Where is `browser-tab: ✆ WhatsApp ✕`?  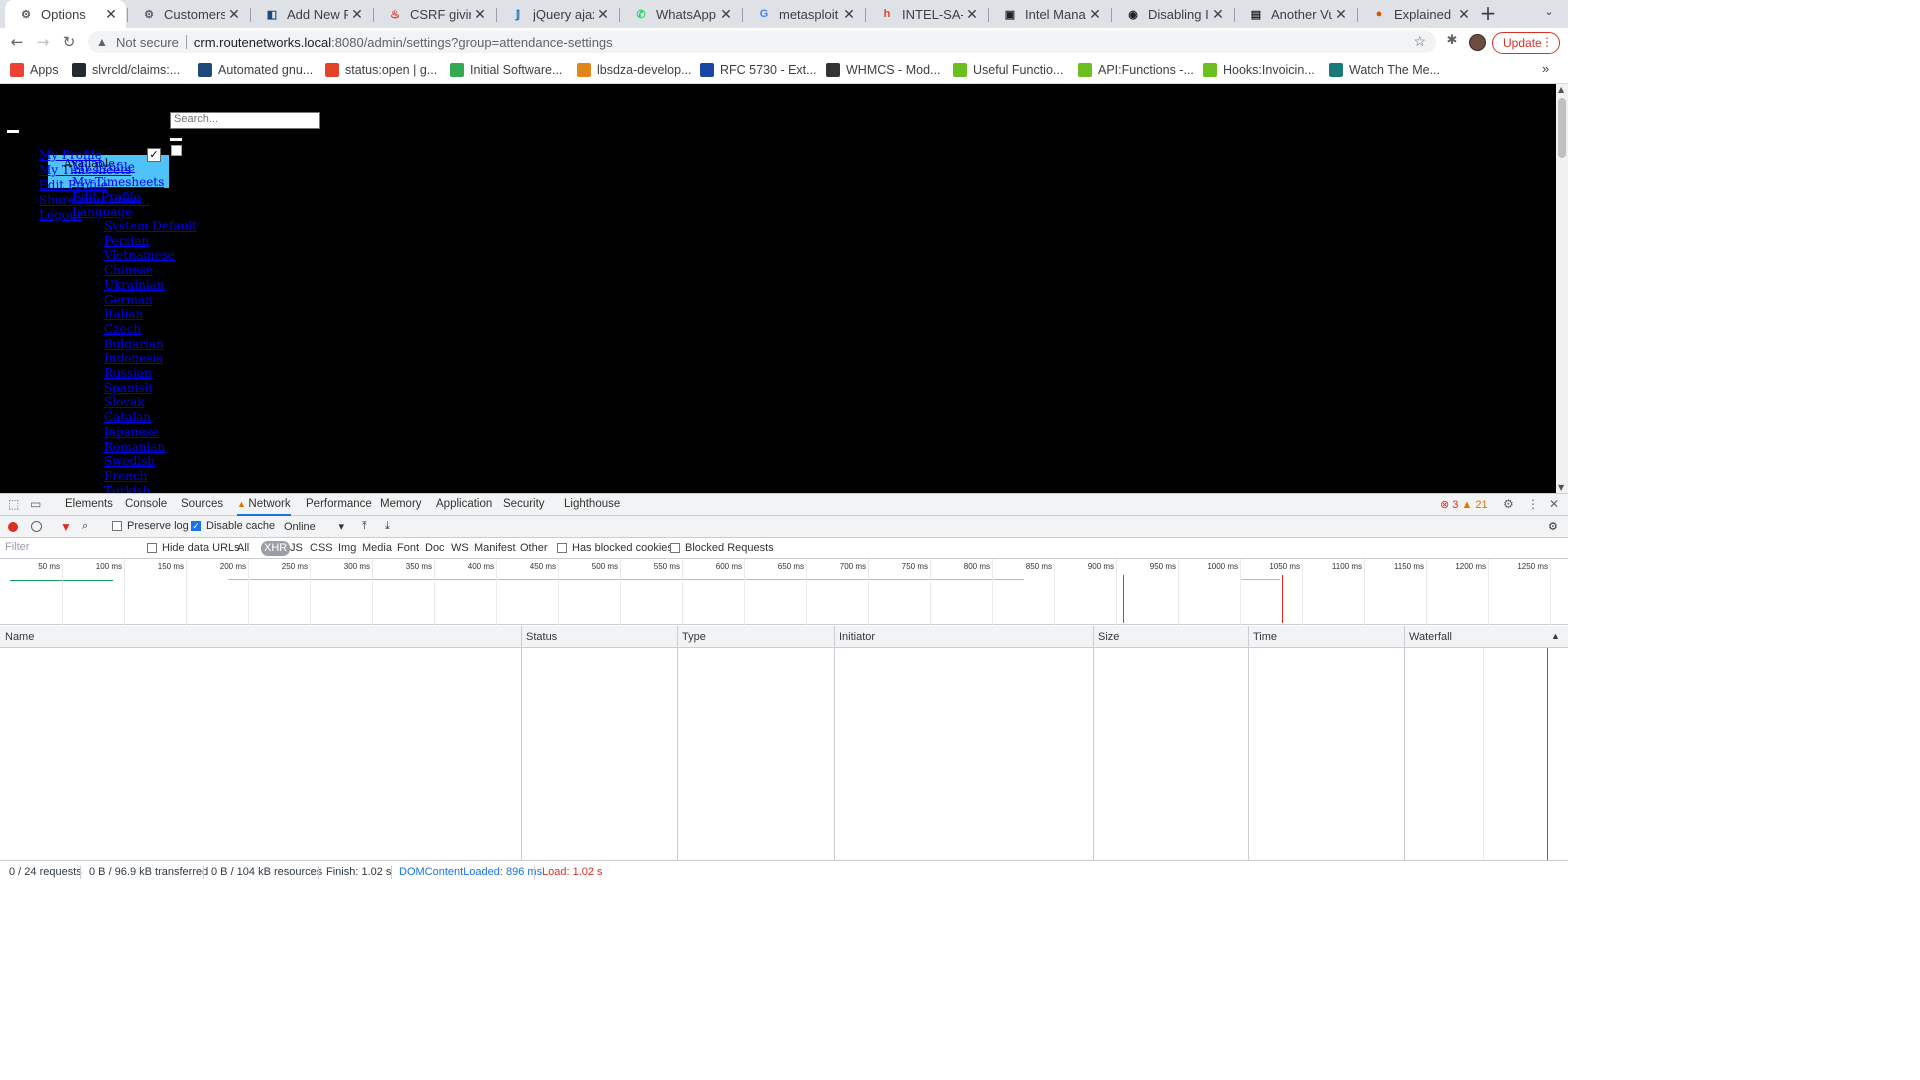
browser-tab: ✆ WhatsApp ✕ is located at coordinates (680, 14).